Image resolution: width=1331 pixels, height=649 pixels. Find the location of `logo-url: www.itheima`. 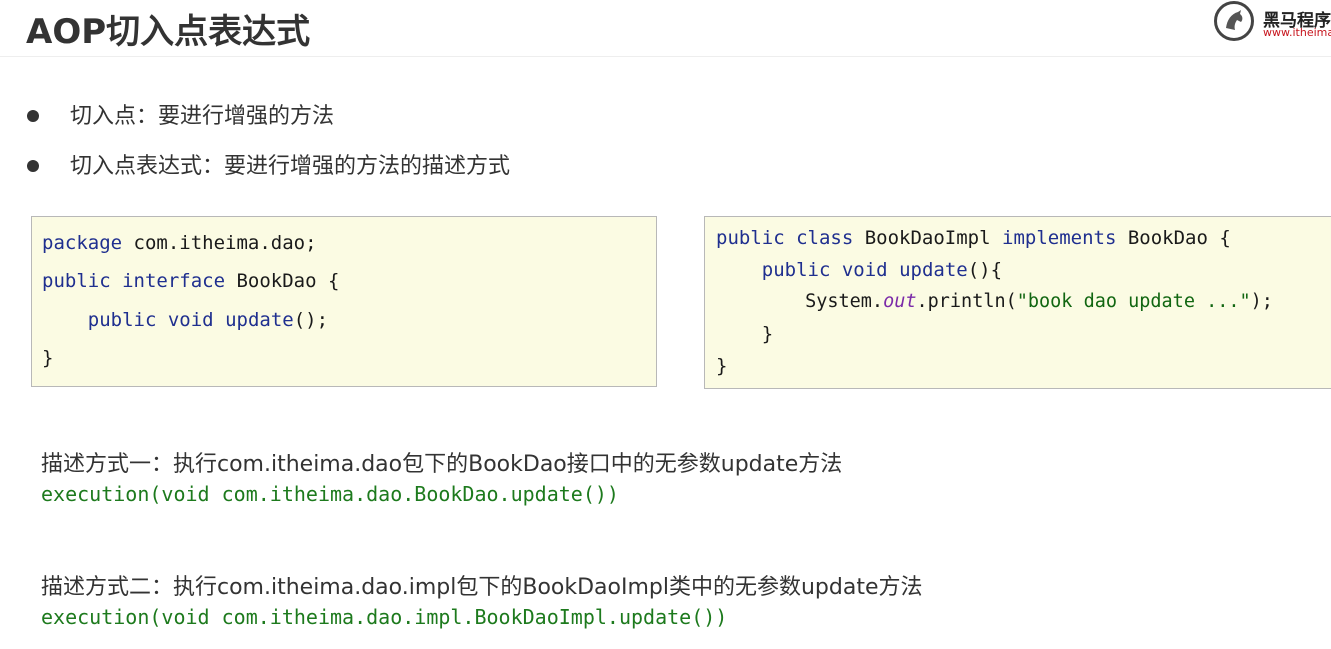

logo-url: www.itheima is located at coordinates (1297, 32).